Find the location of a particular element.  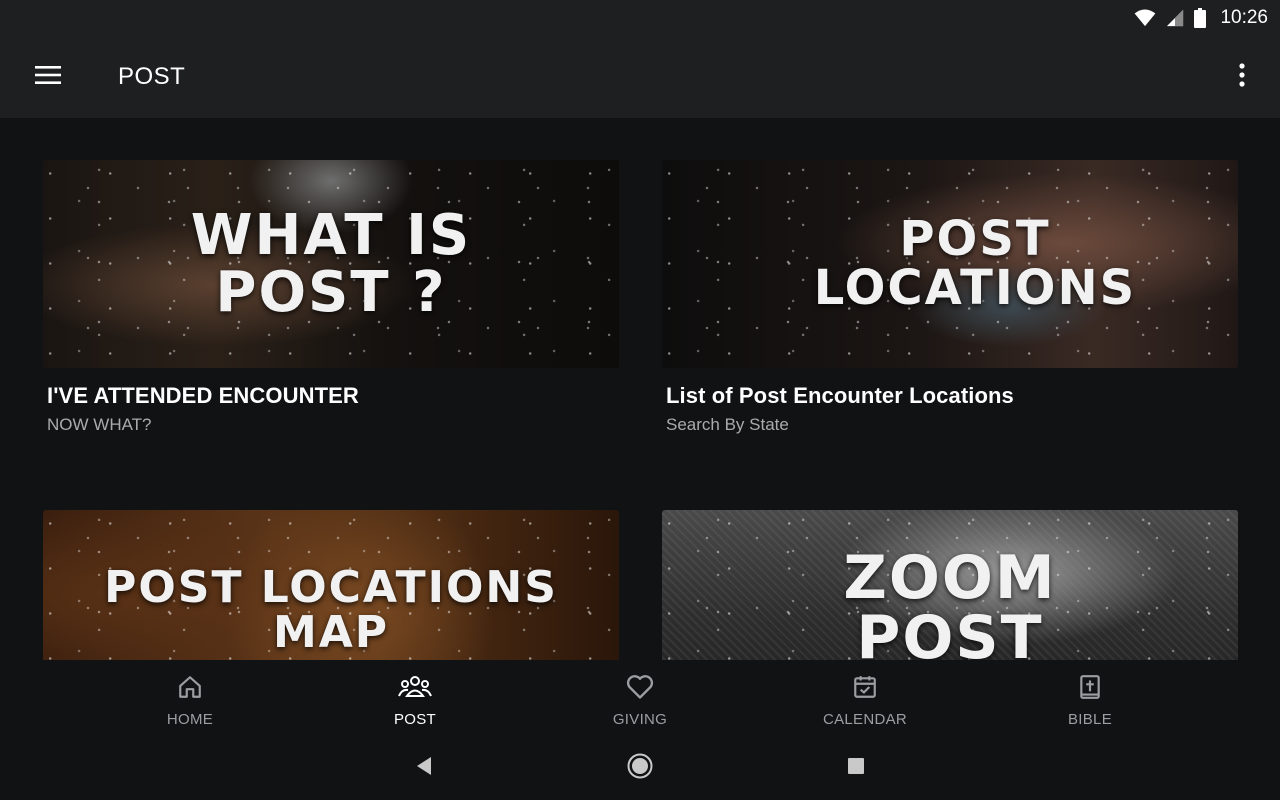

nav-label: HOME is located at coordinates (190, 719).